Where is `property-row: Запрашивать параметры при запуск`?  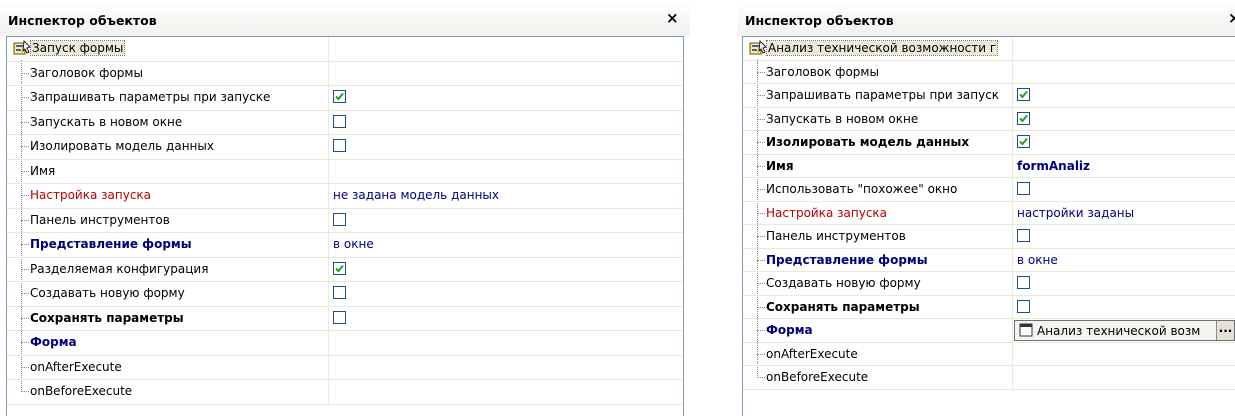 property-row: Запрашивать параметры при запуск is located at coordinates (989, 96).